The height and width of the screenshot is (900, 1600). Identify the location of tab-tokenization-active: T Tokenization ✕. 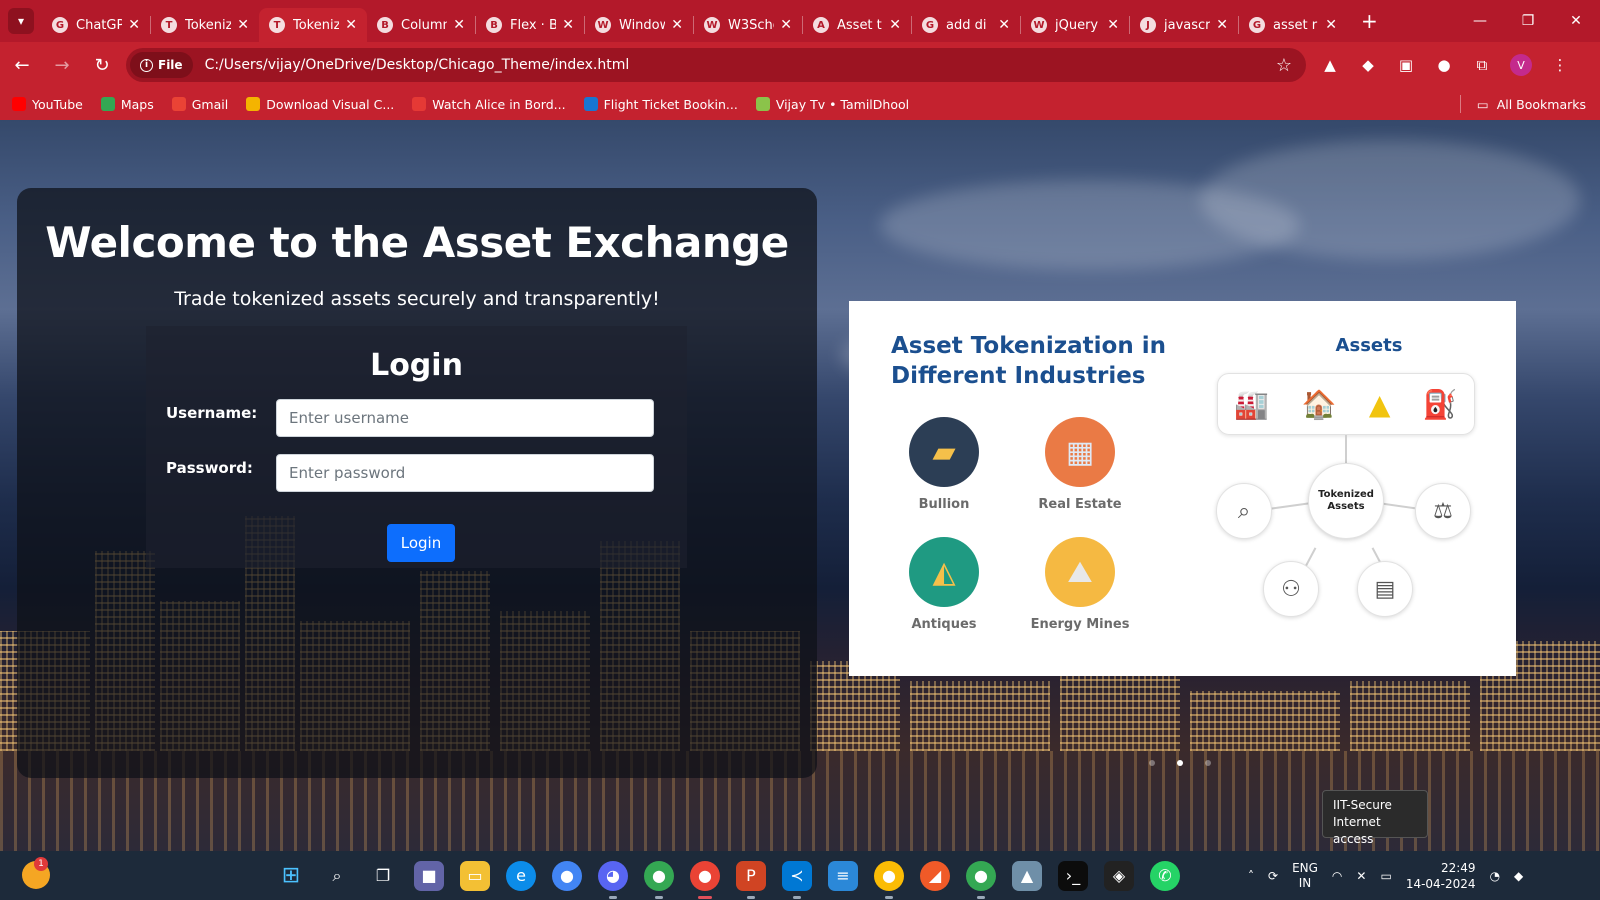
(313, 25).